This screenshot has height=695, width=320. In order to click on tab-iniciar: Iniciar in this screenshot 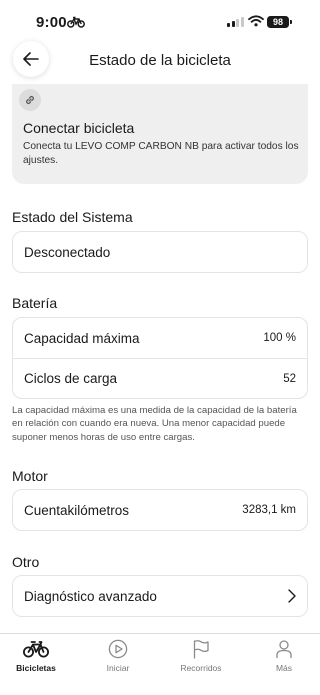, I will do `click(118, 656)`.